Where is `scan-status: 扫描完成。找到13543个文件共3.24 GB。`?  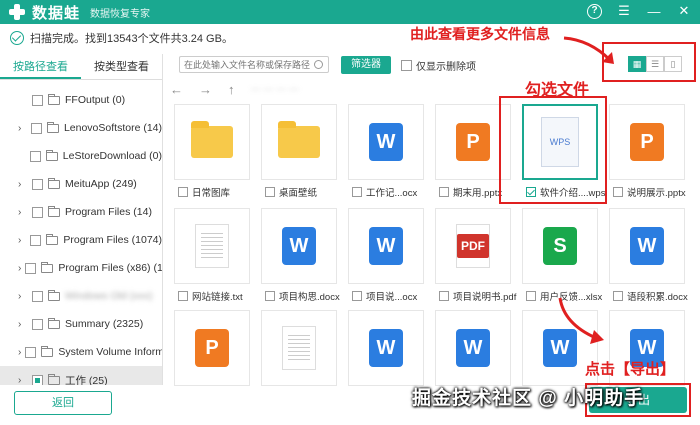 scan-status: 扫描完成。找到13543个文件共3.24 GB。 is located at coordinates (121, 38).